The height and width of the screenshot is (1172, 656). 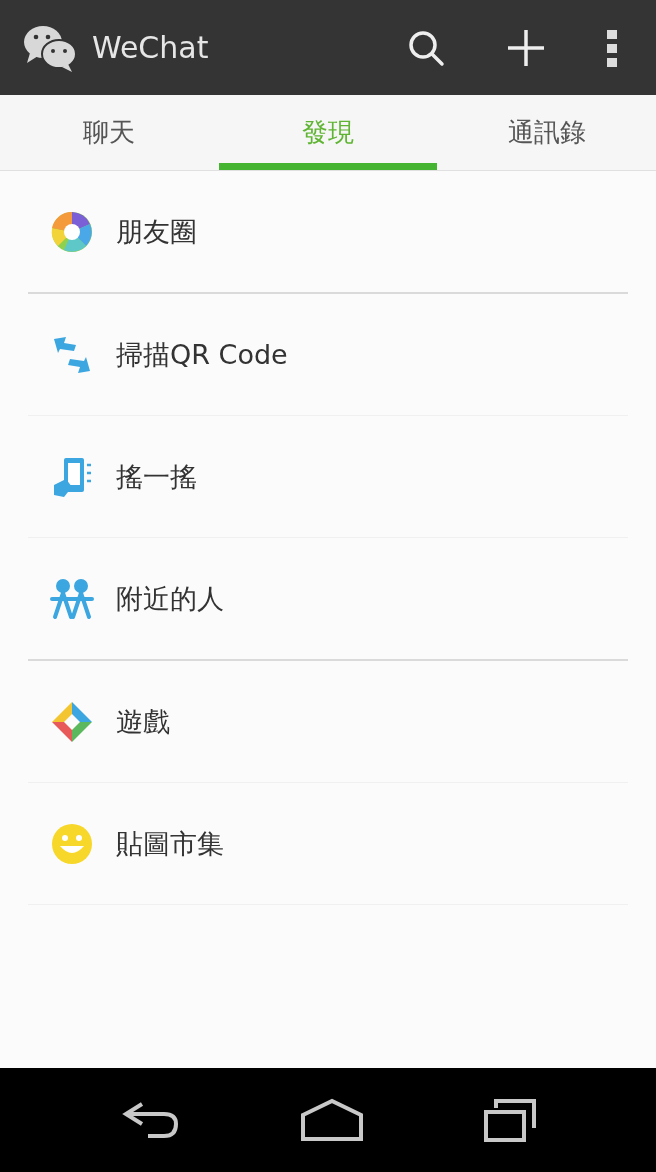 I want to click on plus-icon, so click(x=526, y=47).